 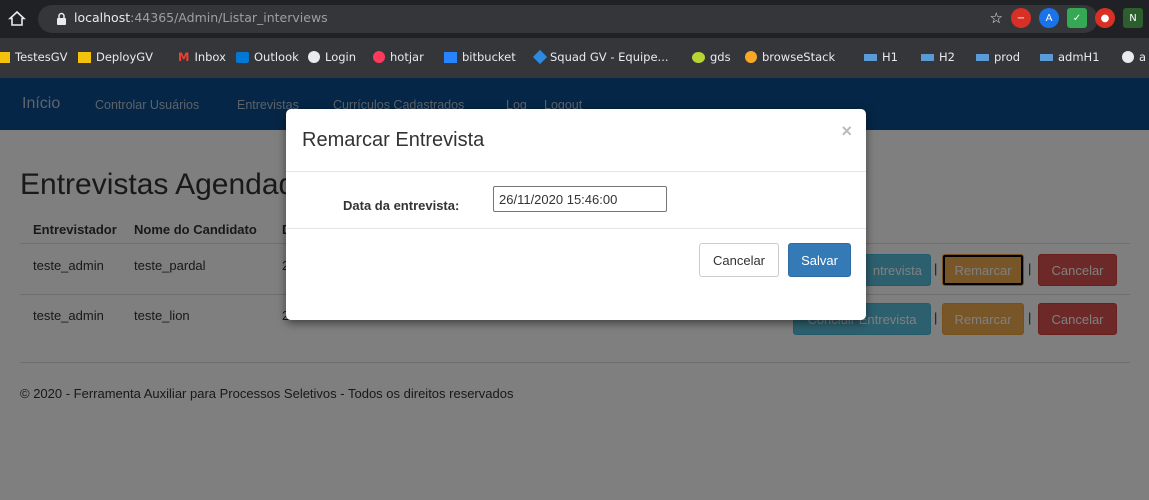 I want to click on close-icon: ×, so click(x=846, y=131).